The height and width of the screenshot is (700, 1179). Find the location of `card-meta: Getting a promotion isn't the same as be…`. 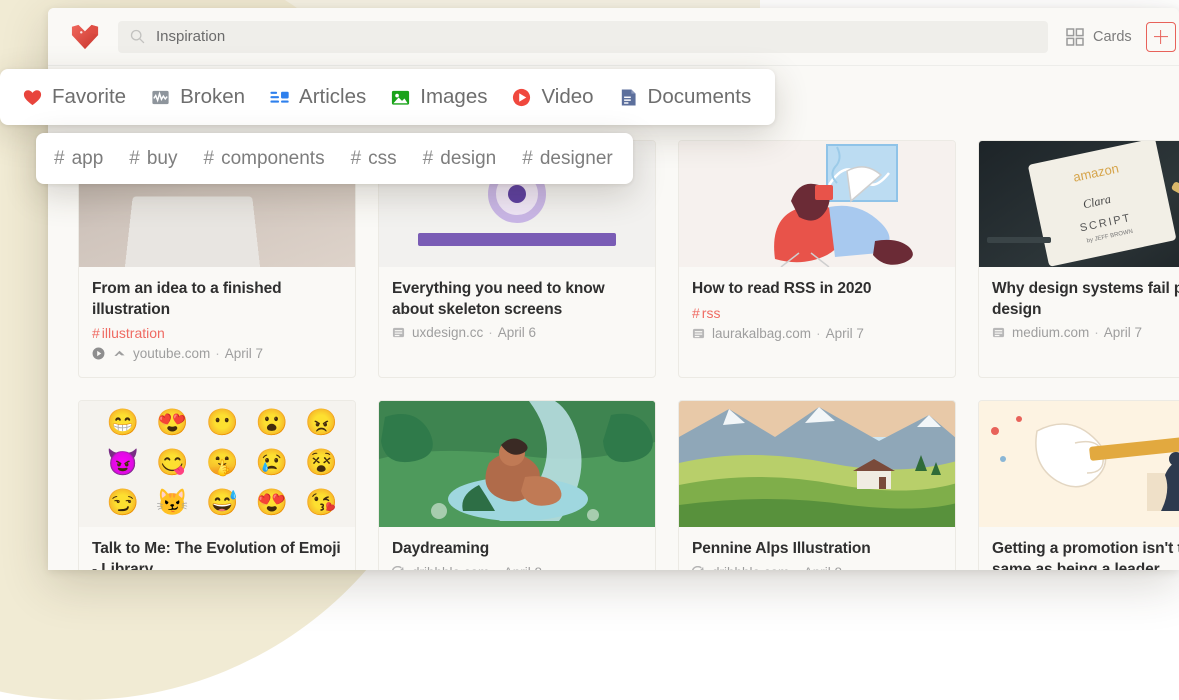

card-meta: Getting a promotion isn't the same as be… is located at coordinates (1079, 548).